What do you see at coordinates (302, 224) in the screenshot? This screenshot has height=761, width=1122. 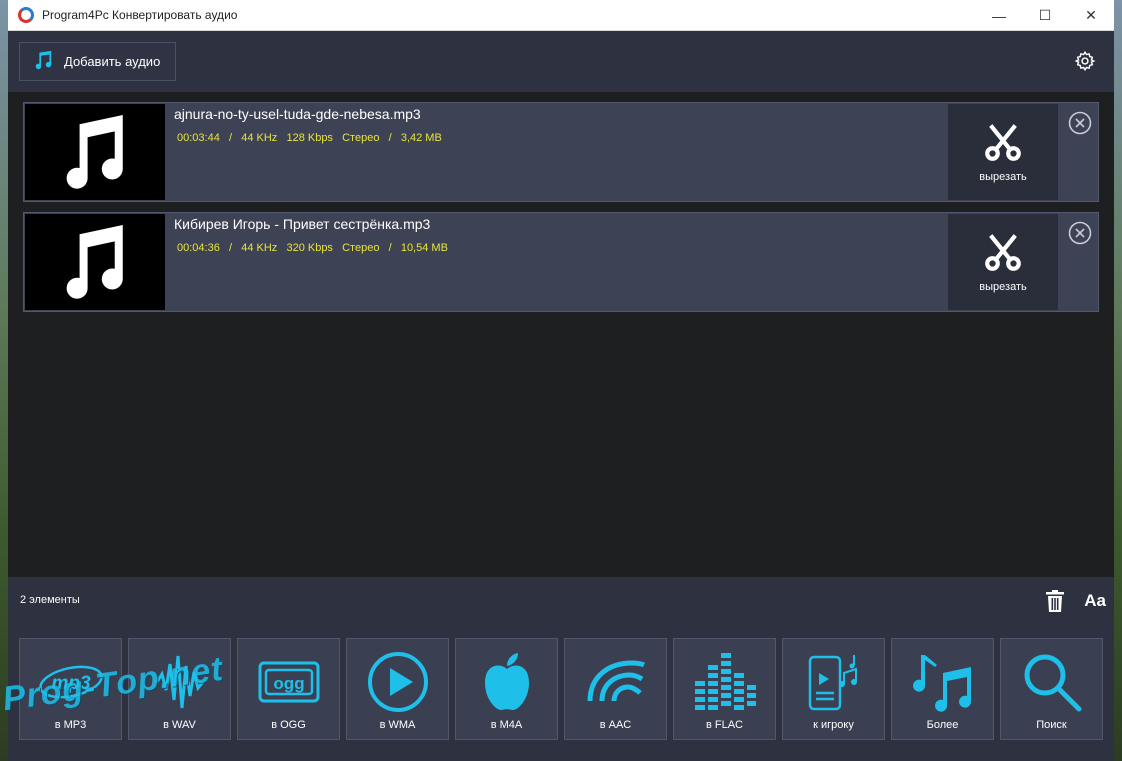 I see `file-name: Кибирев Игорь - Привет сестрёнка.mp3` at bounding box center [302, 224].